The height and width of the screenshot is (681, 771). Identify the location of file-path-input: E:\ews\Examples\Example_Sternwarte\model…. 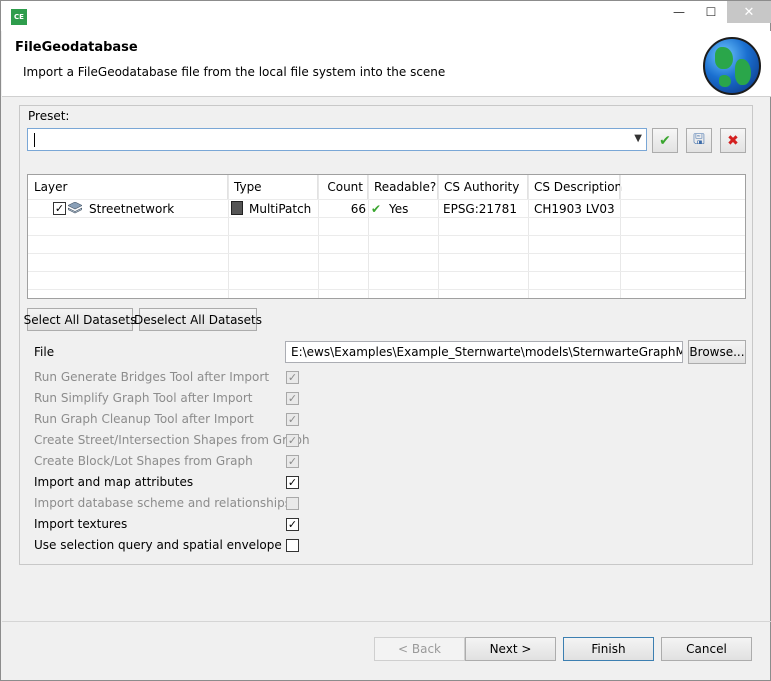
(484, 352).